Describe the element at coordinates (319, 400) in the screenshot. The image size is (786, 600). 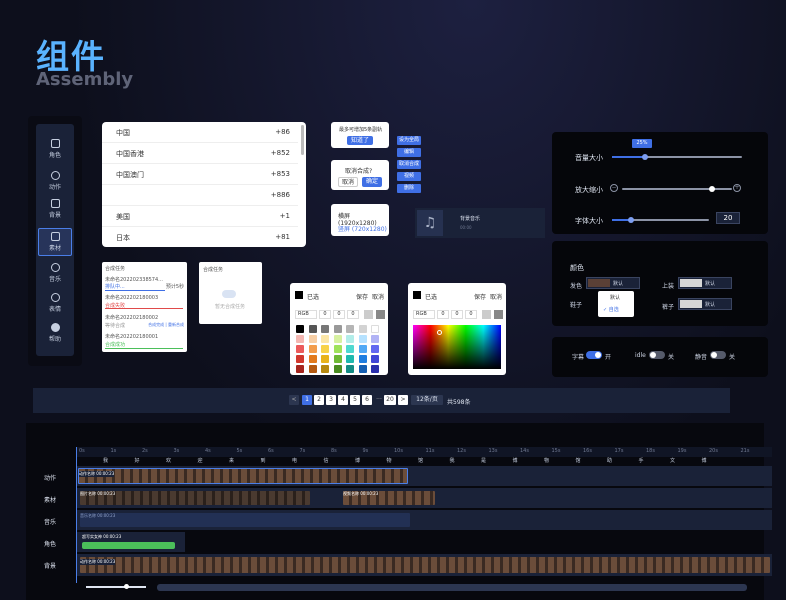
I see `page-button: 2` at that location.